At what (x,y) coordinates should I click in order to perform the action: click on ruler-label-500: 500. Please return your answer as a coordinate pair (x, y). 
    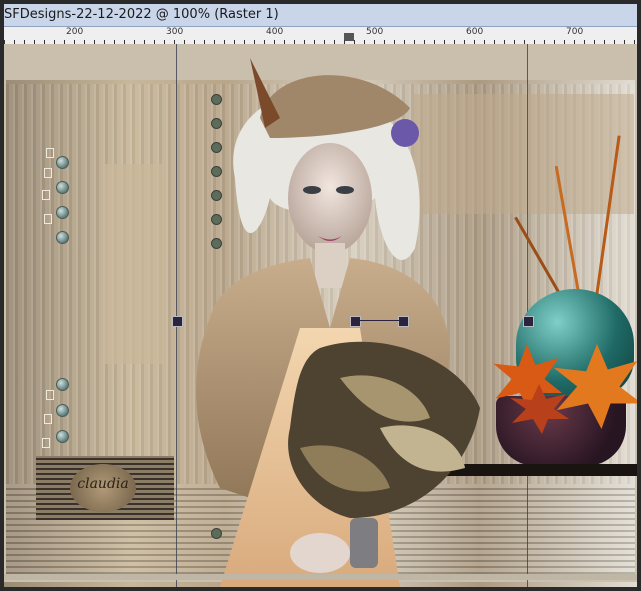
    Looking at the image, I should click on (375, 32).